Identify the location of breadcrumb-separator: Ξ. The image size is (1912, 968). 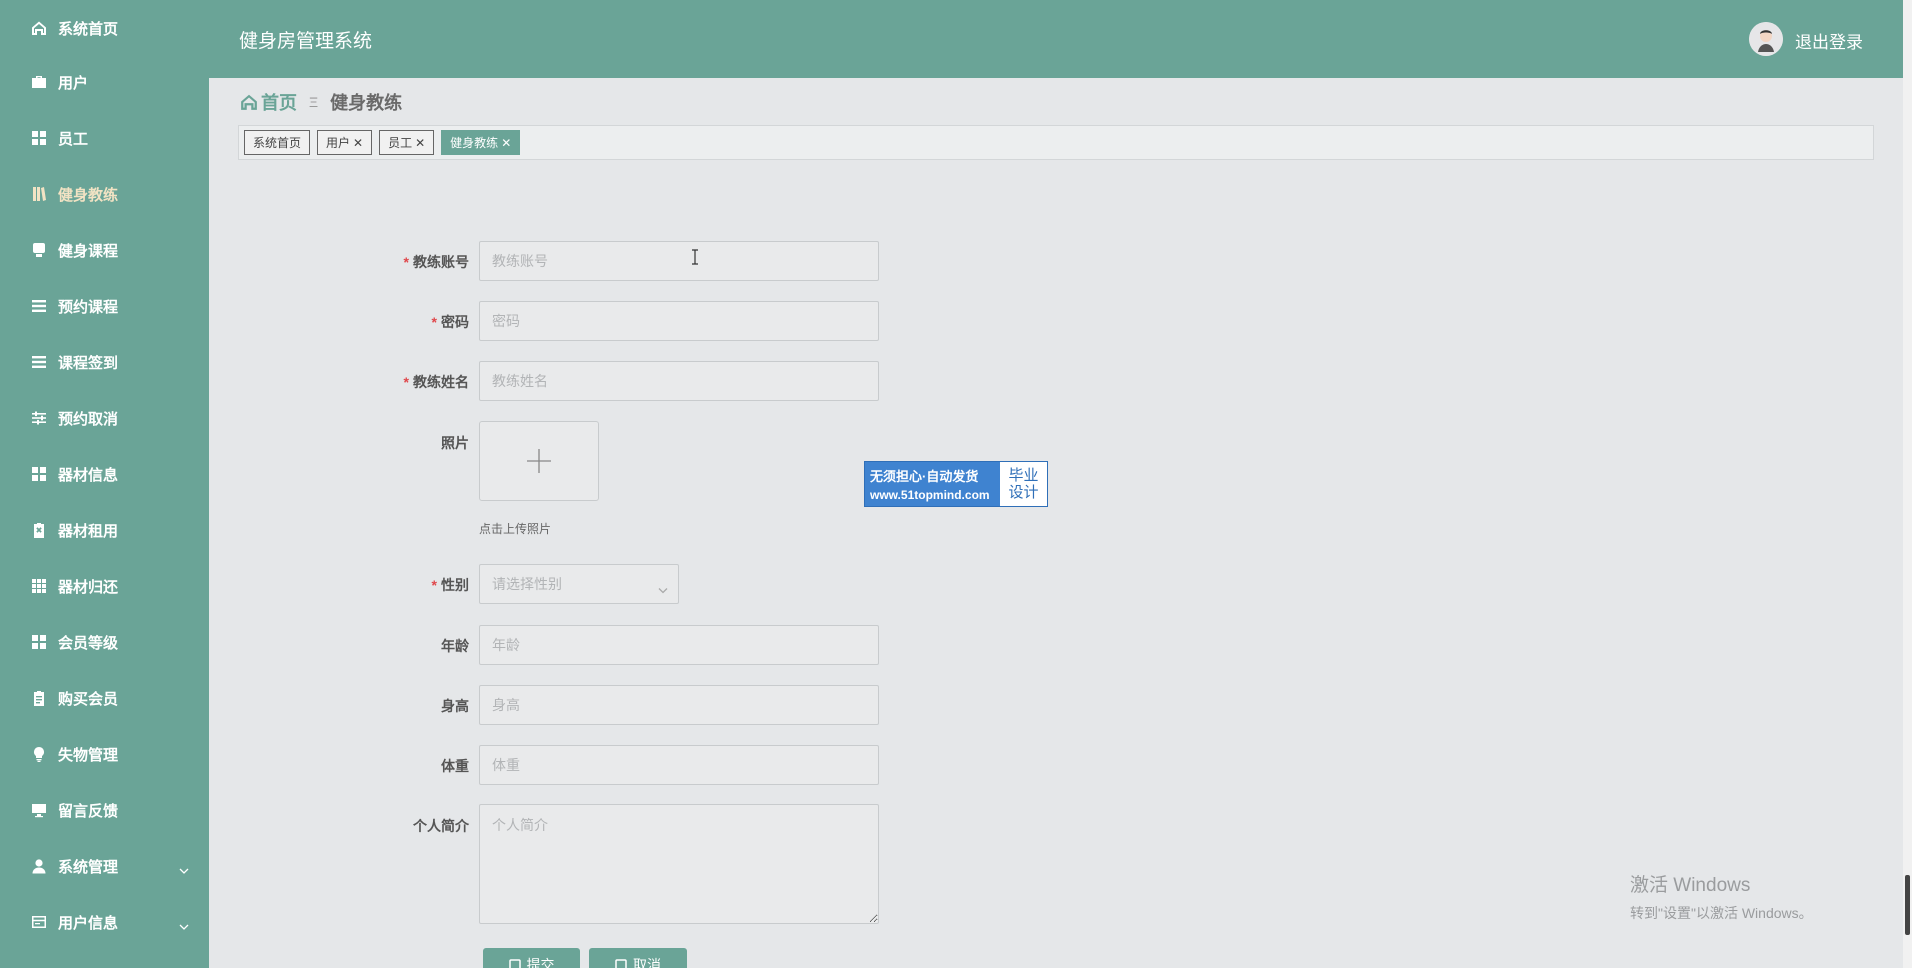
(314, 102).